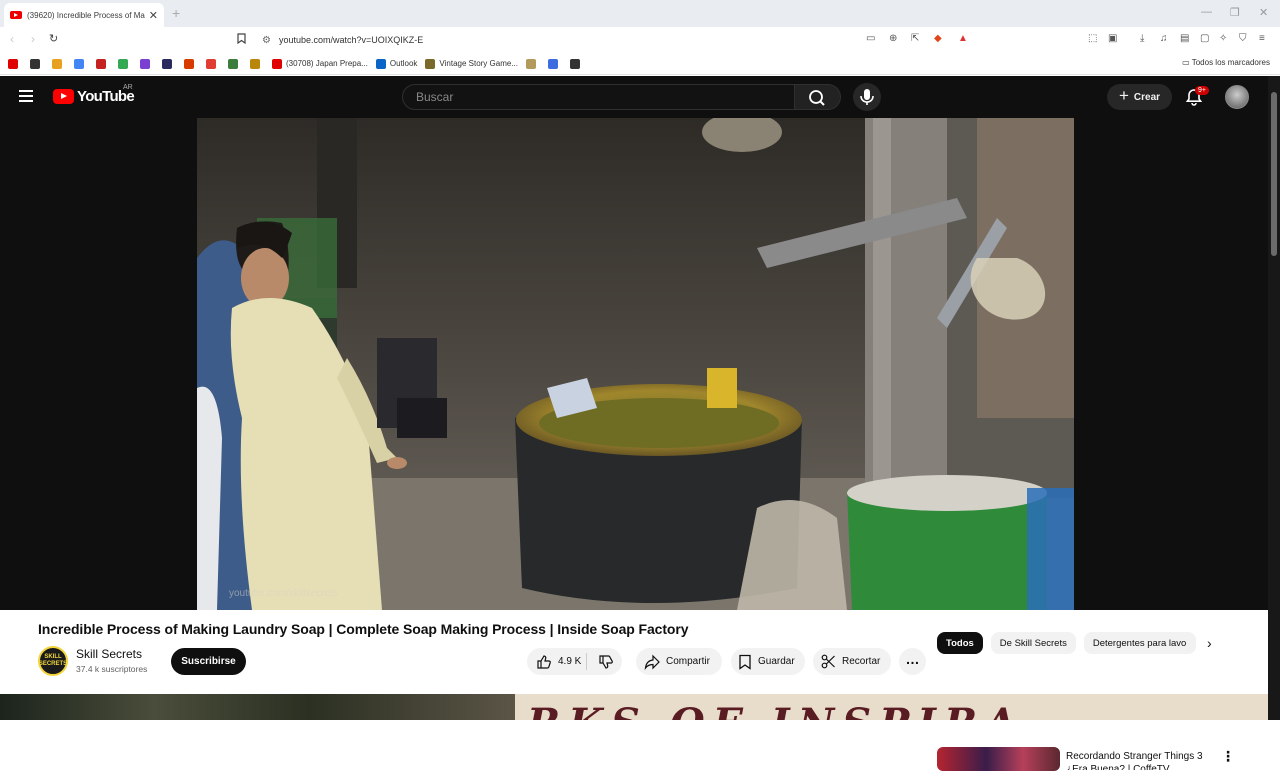 This screenshot has height=771, width=1280. I want to click on search-button, so click(818, 97).